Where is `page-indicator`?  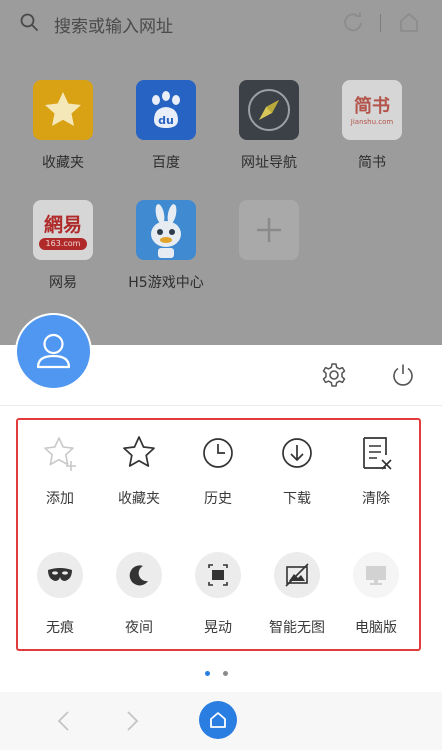
page-indicator is located at coordinates (220, 674).